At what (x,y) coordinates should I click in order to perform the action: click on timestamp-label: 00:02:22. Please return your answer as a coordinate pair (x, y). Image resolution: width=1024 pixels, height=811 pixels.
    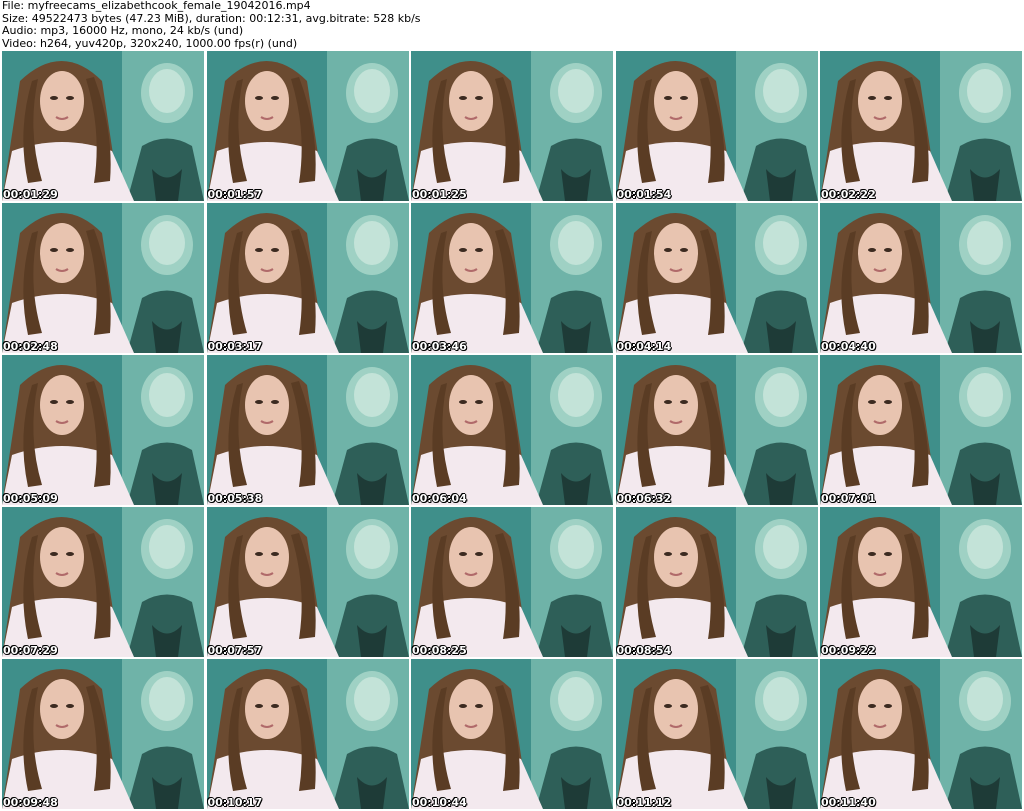
    Looking at the image, I should click on (848, 194).